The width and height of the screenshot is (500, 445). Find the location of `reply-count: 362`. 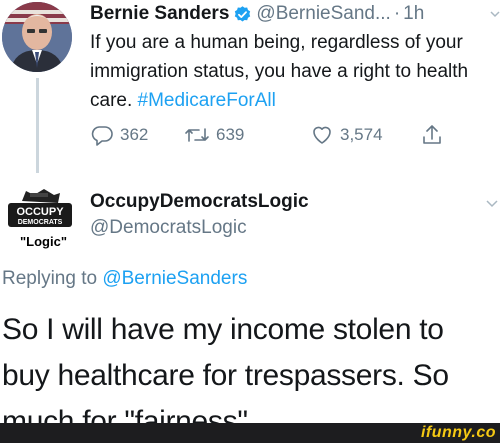

reply-count: 362 is located at coordinates (134, 134).